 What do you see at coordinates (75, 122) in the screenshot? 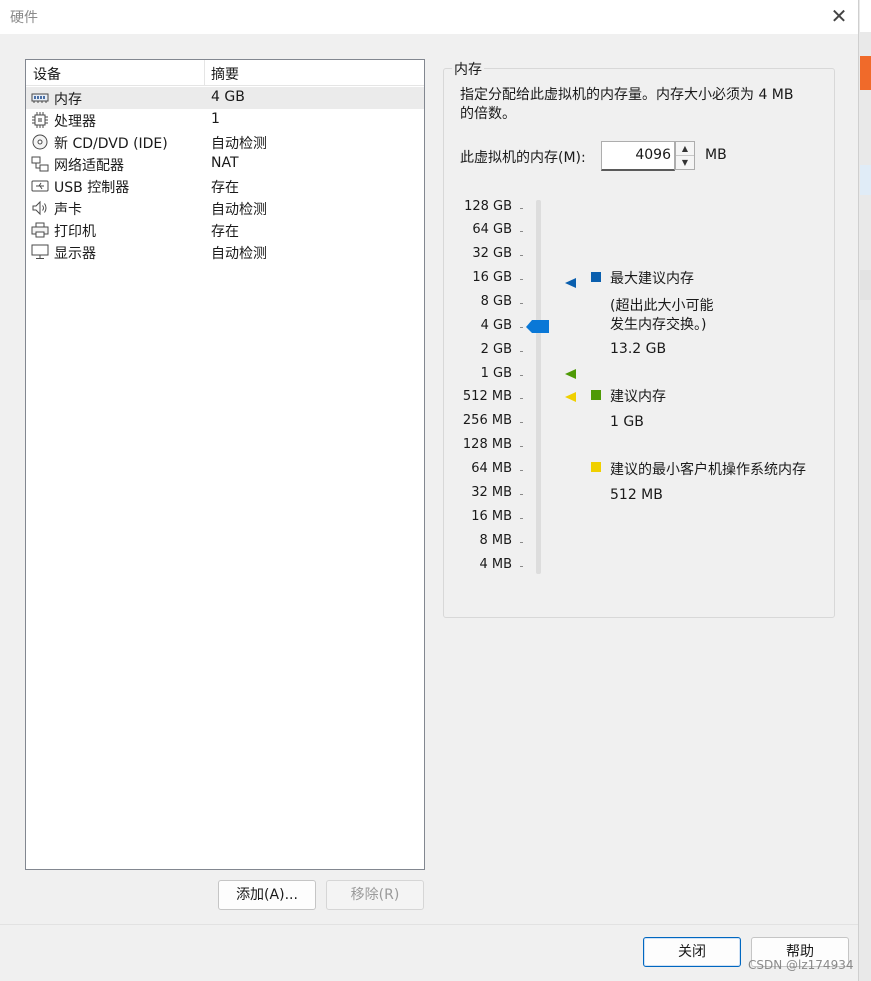
I see `device-name: 处理器` at bounding box center [75, 122].